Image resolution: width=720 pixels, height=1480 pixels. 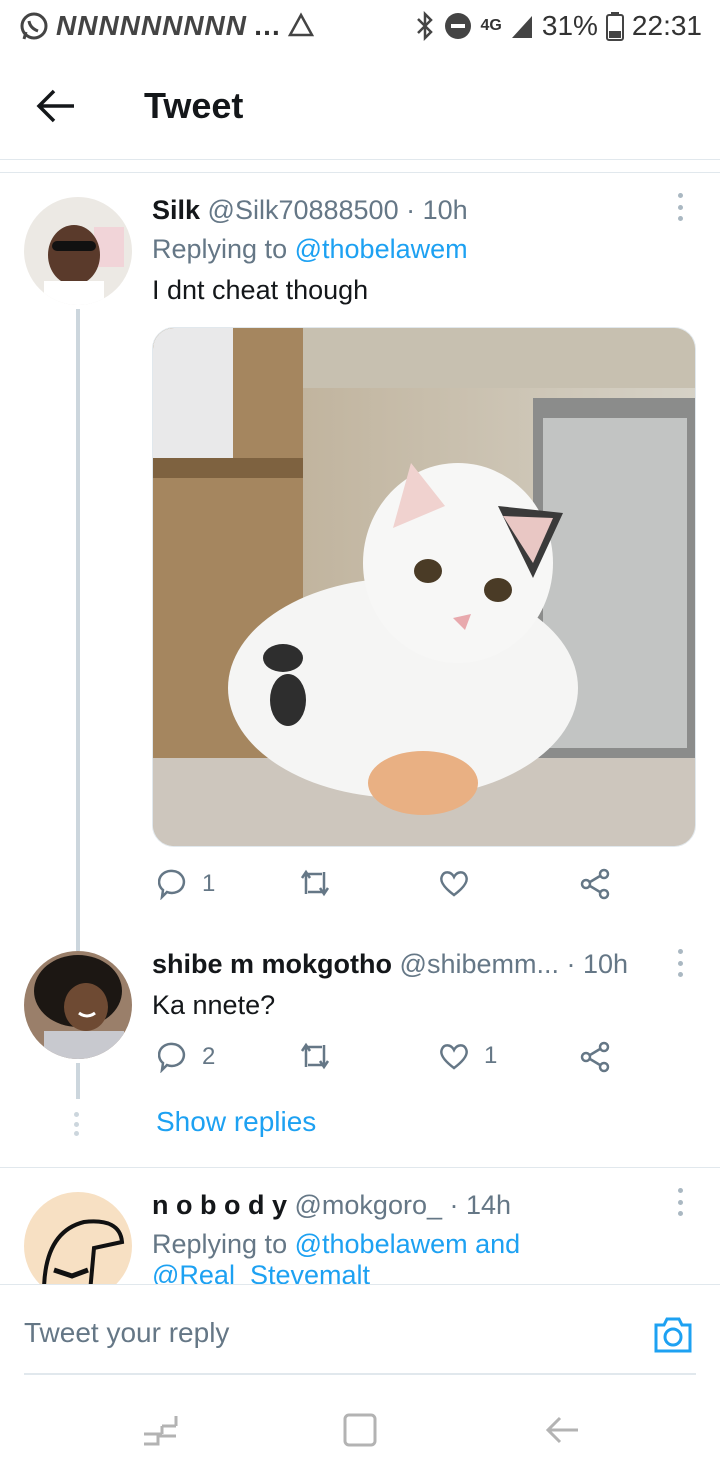 What do you see at coordinates (151, 25) in the screenshot?
I see `notification-icons: NNNNNNNNN` at bounding box center [151, 25].